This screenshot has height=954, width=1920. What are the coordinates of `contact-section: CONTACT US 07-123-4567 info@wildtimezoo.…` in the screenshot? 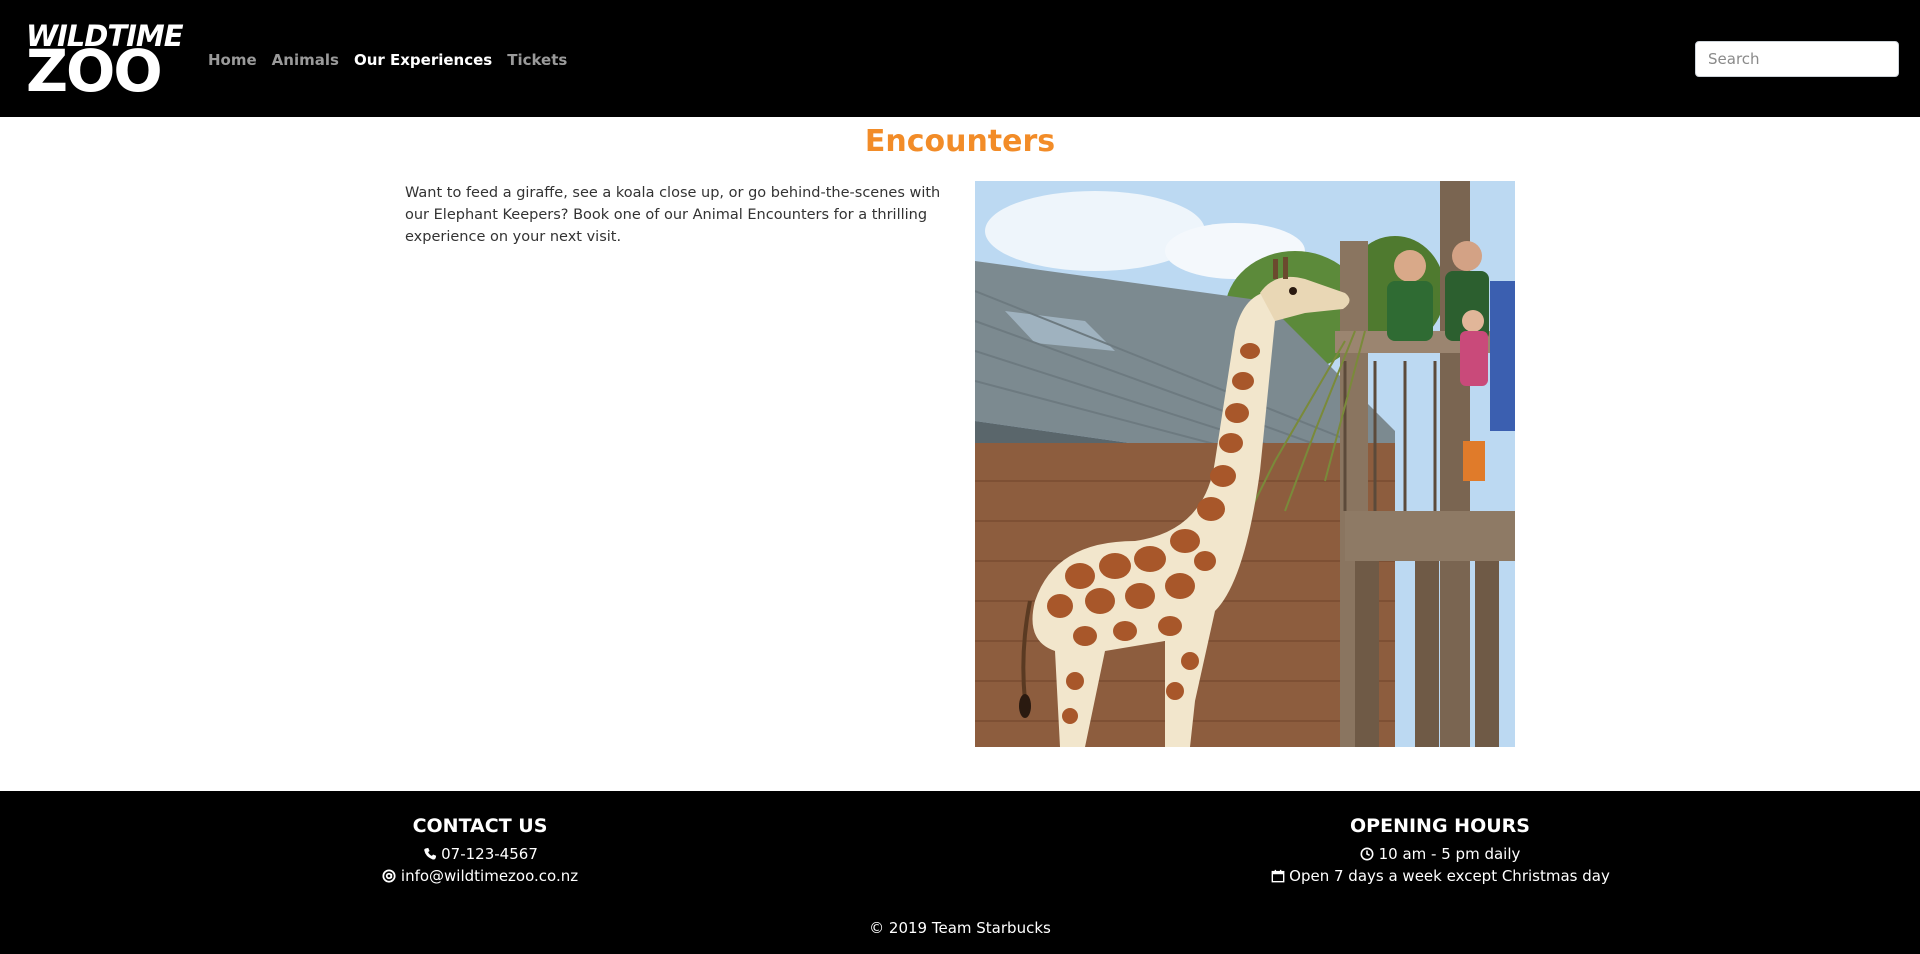 It's located at (480, 850).